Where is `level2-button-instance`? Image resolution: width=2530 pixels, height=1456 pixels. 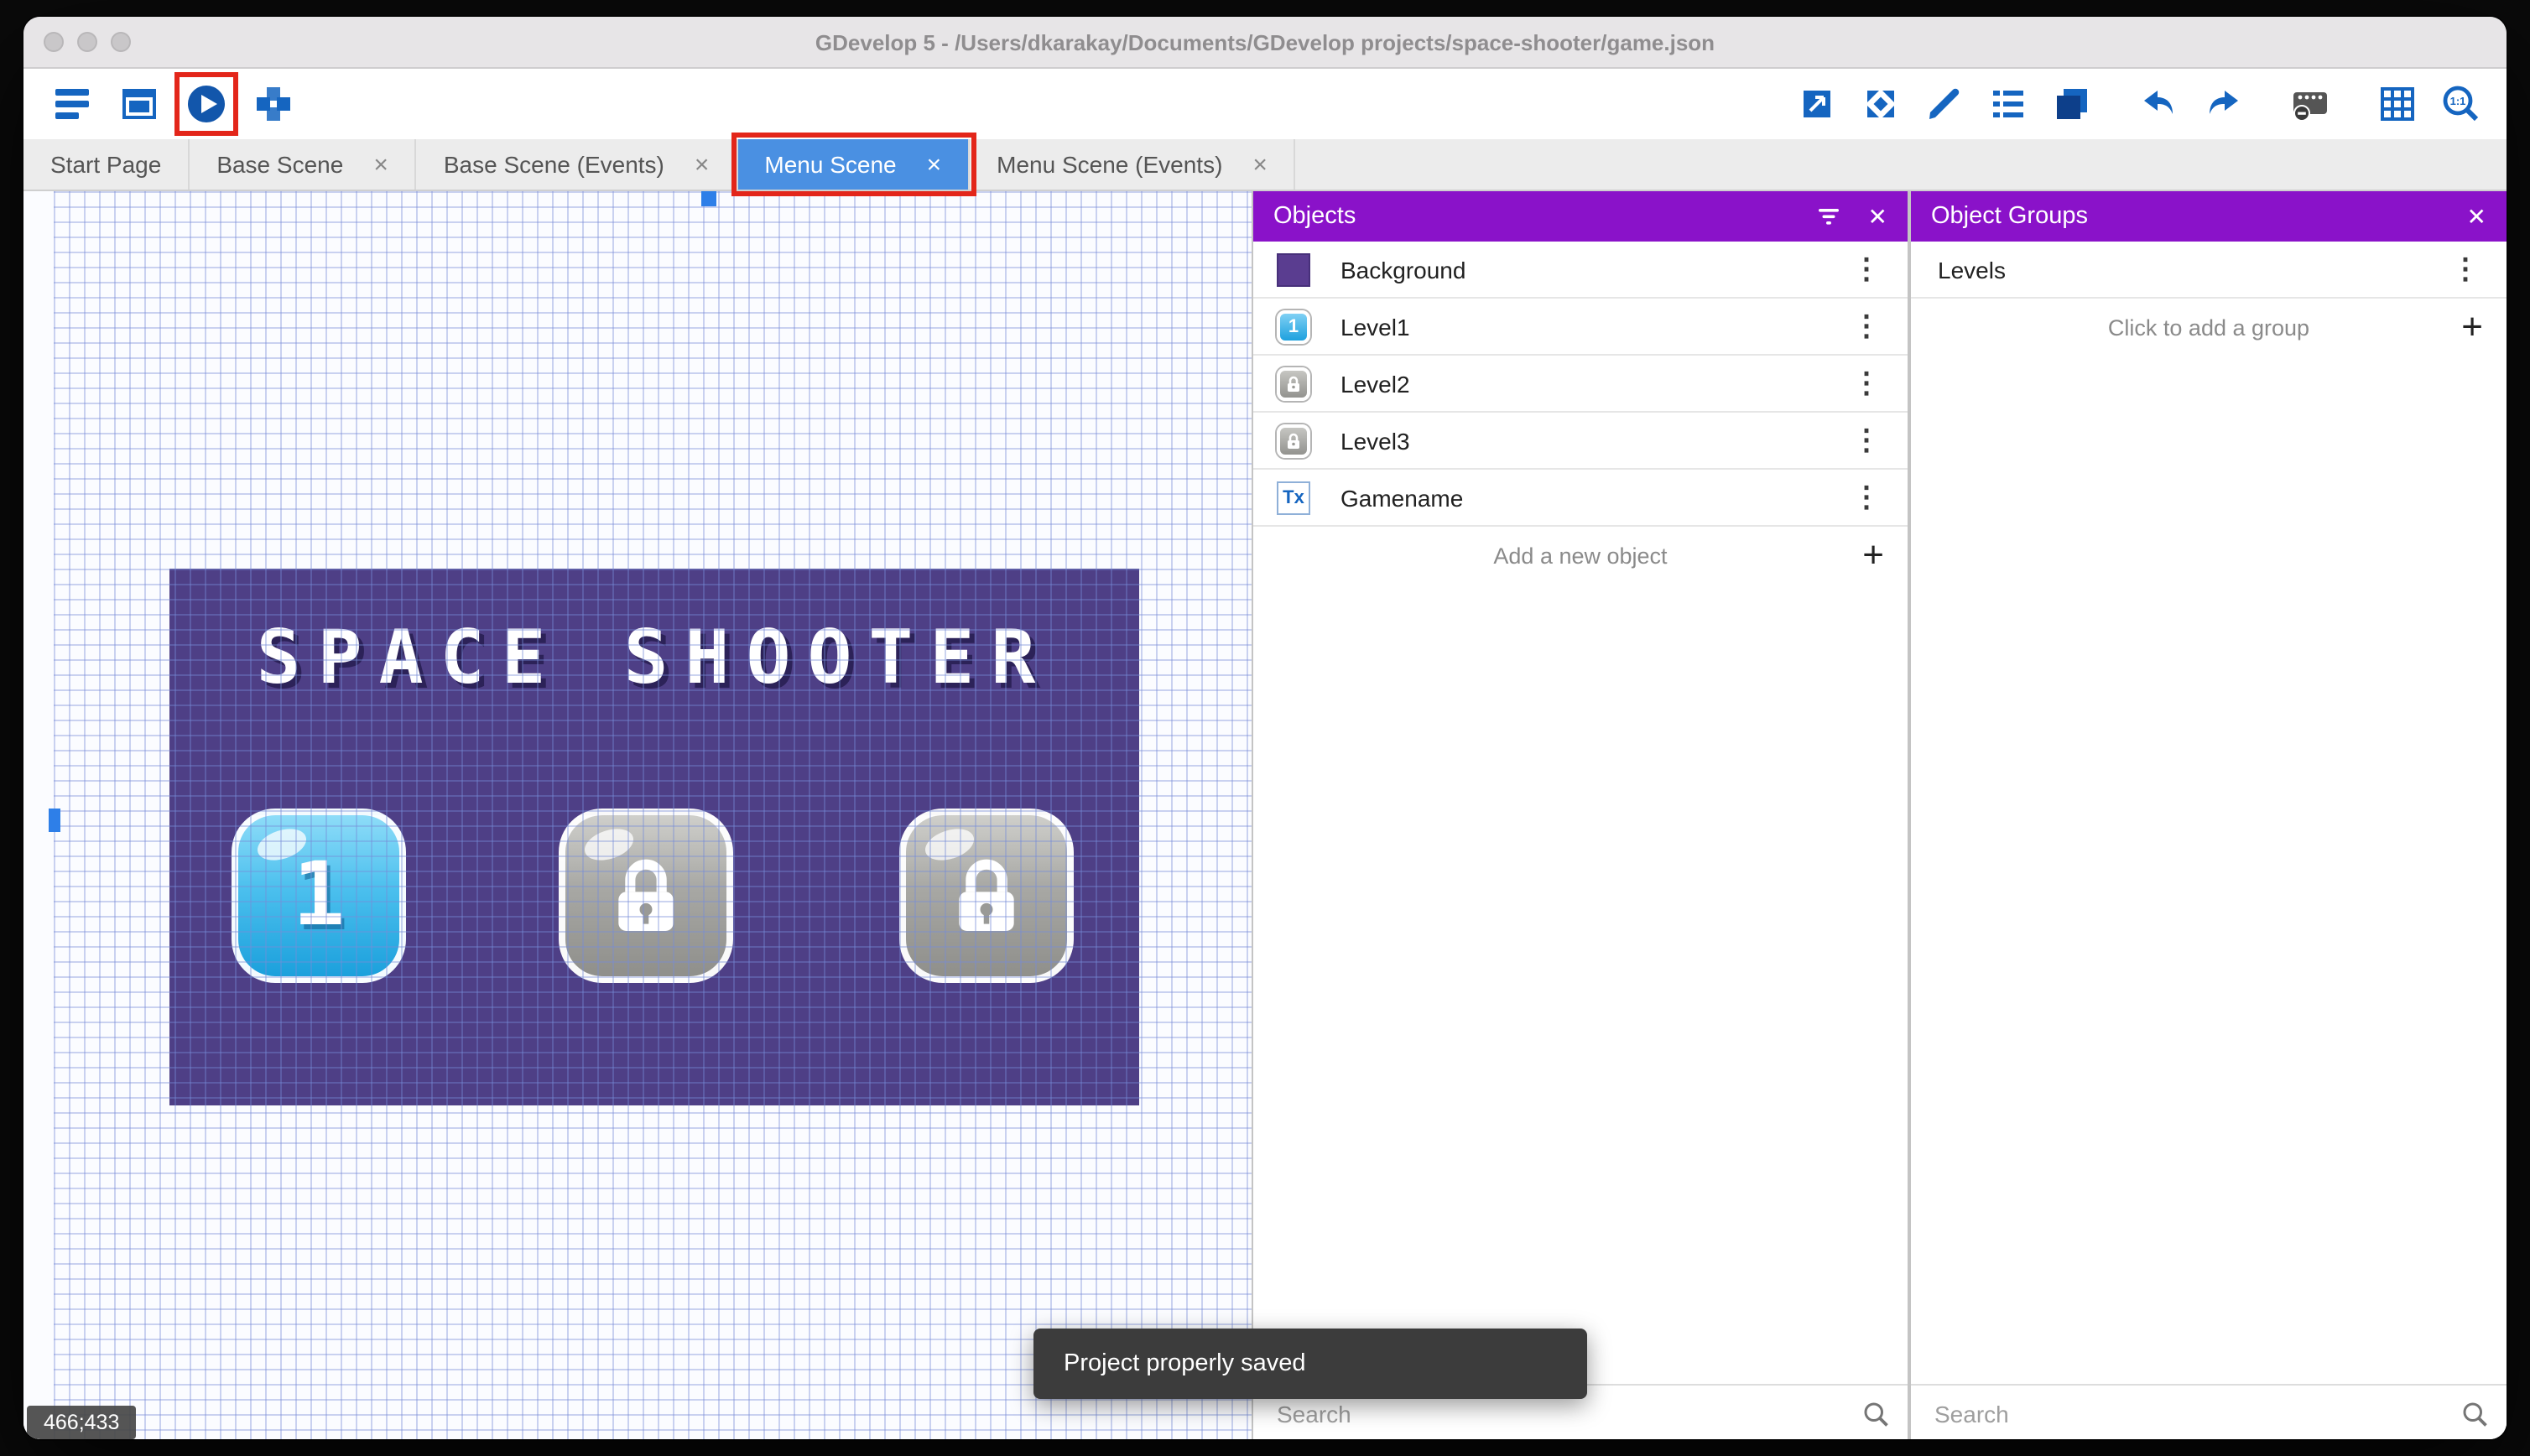 level2-button-instance is located at coordinates (646, 896).